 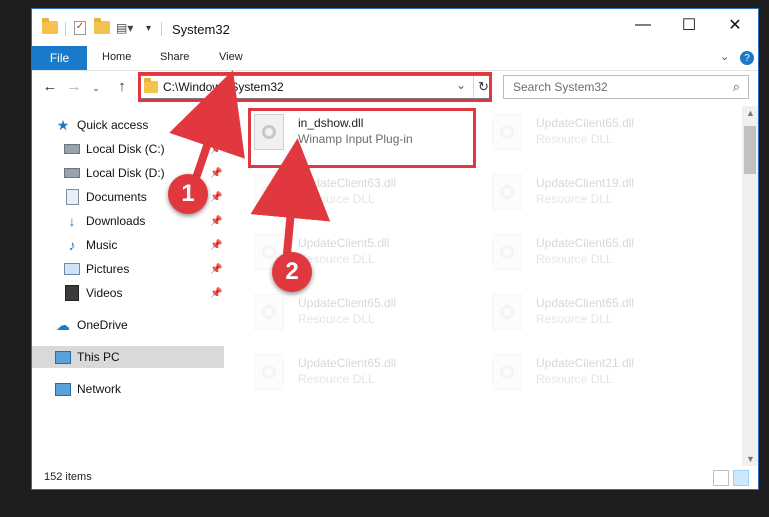 I want to click on music-icon: ♪, so click(x=72, y=245).